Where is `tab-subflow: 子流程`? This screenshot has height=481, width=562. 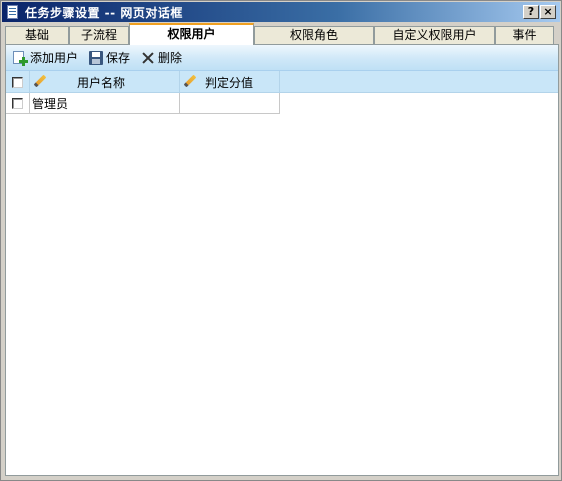
tab-subflow: 子流程 is located at coordinates (99, 35).